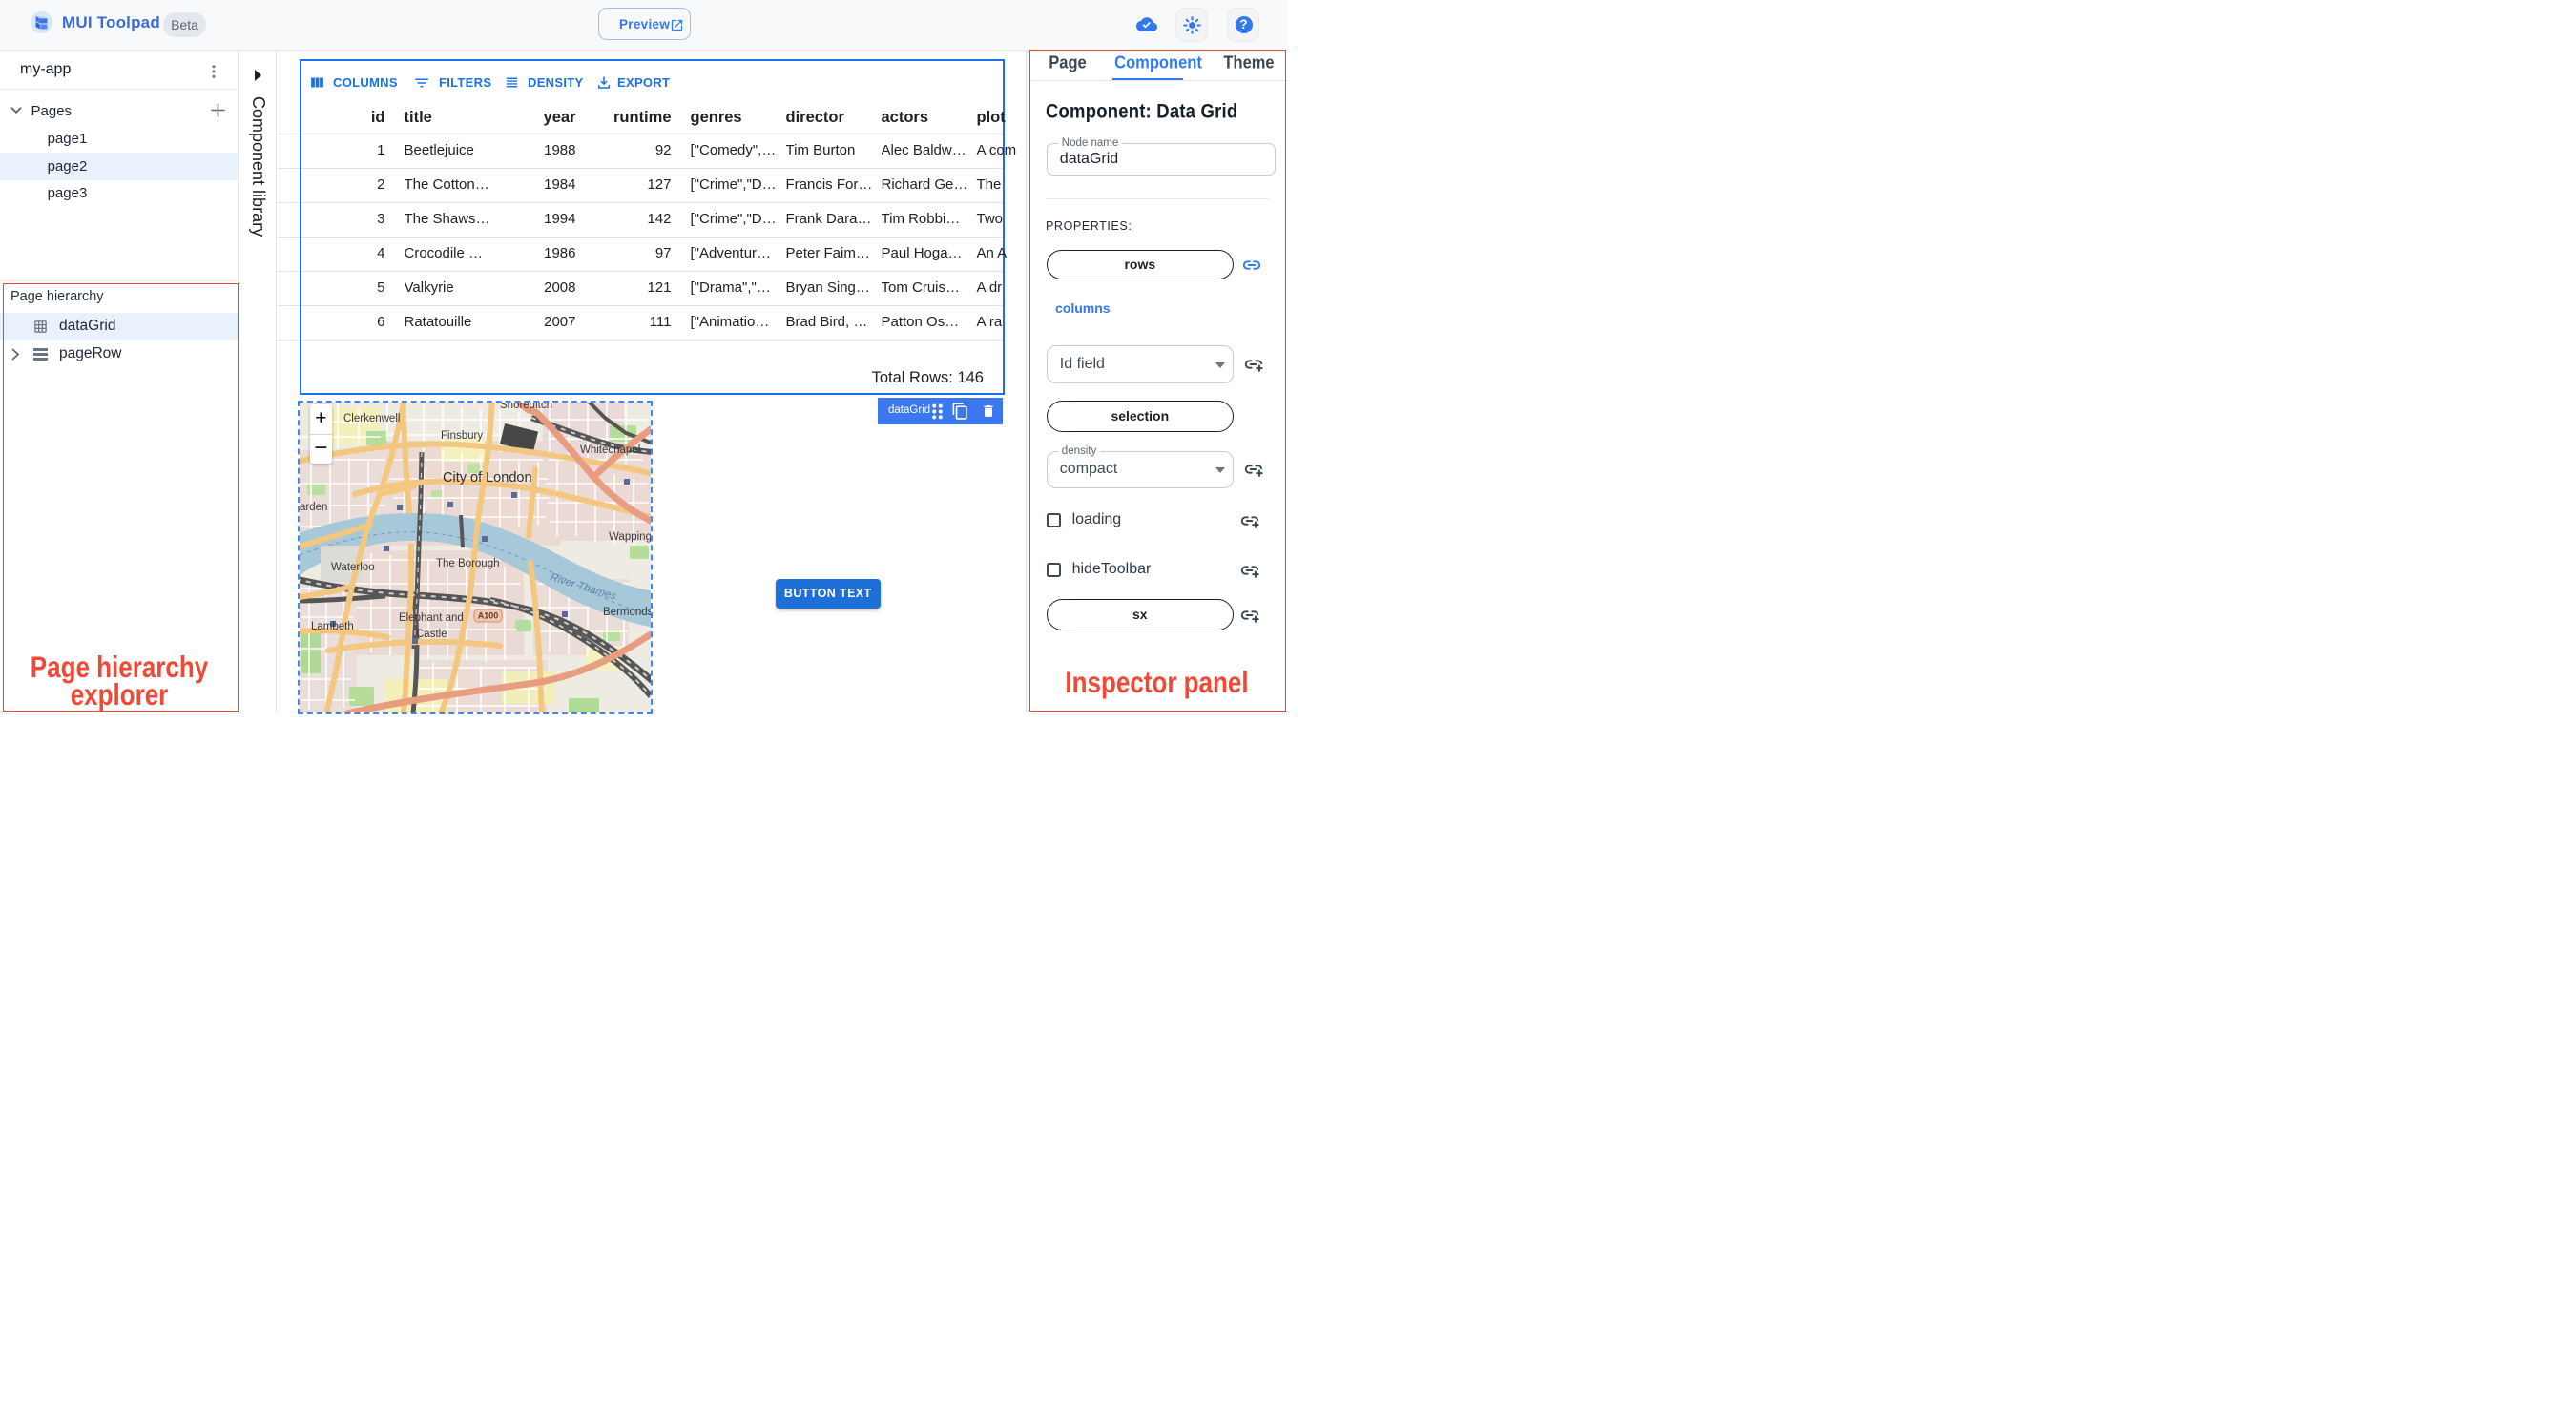 The image size is (2576, 1425). Describe the element at coordinates (526, 407) in the screenshot. I see `svg-text: Shoreditch` at that location.